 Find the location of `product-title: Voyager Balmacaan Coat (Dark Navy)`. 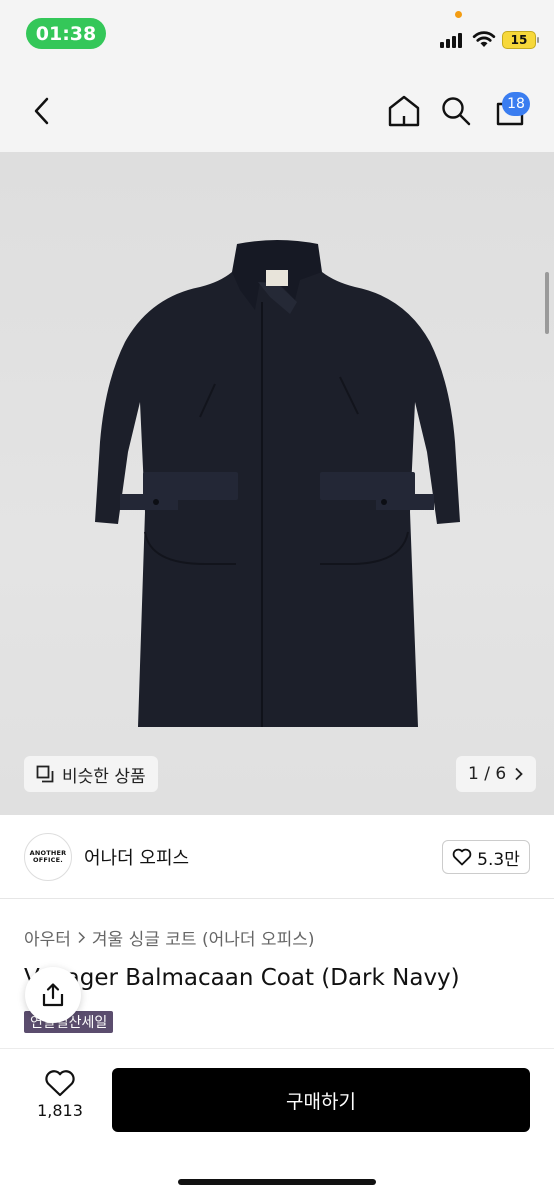

product-title: Voyager Balmacaan Coat (Dark Navy) is located at coordinates (242, 978).